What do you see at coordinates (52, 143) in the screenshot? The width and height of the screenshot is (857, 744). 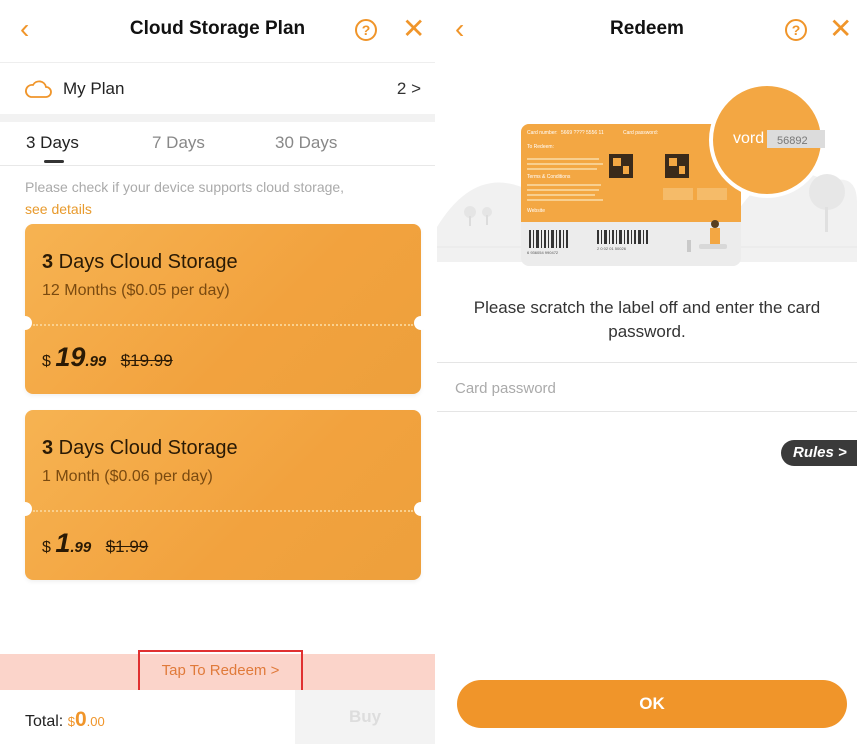 I see `tab-3-days: 3 Days` at bounding box center [52, 143].